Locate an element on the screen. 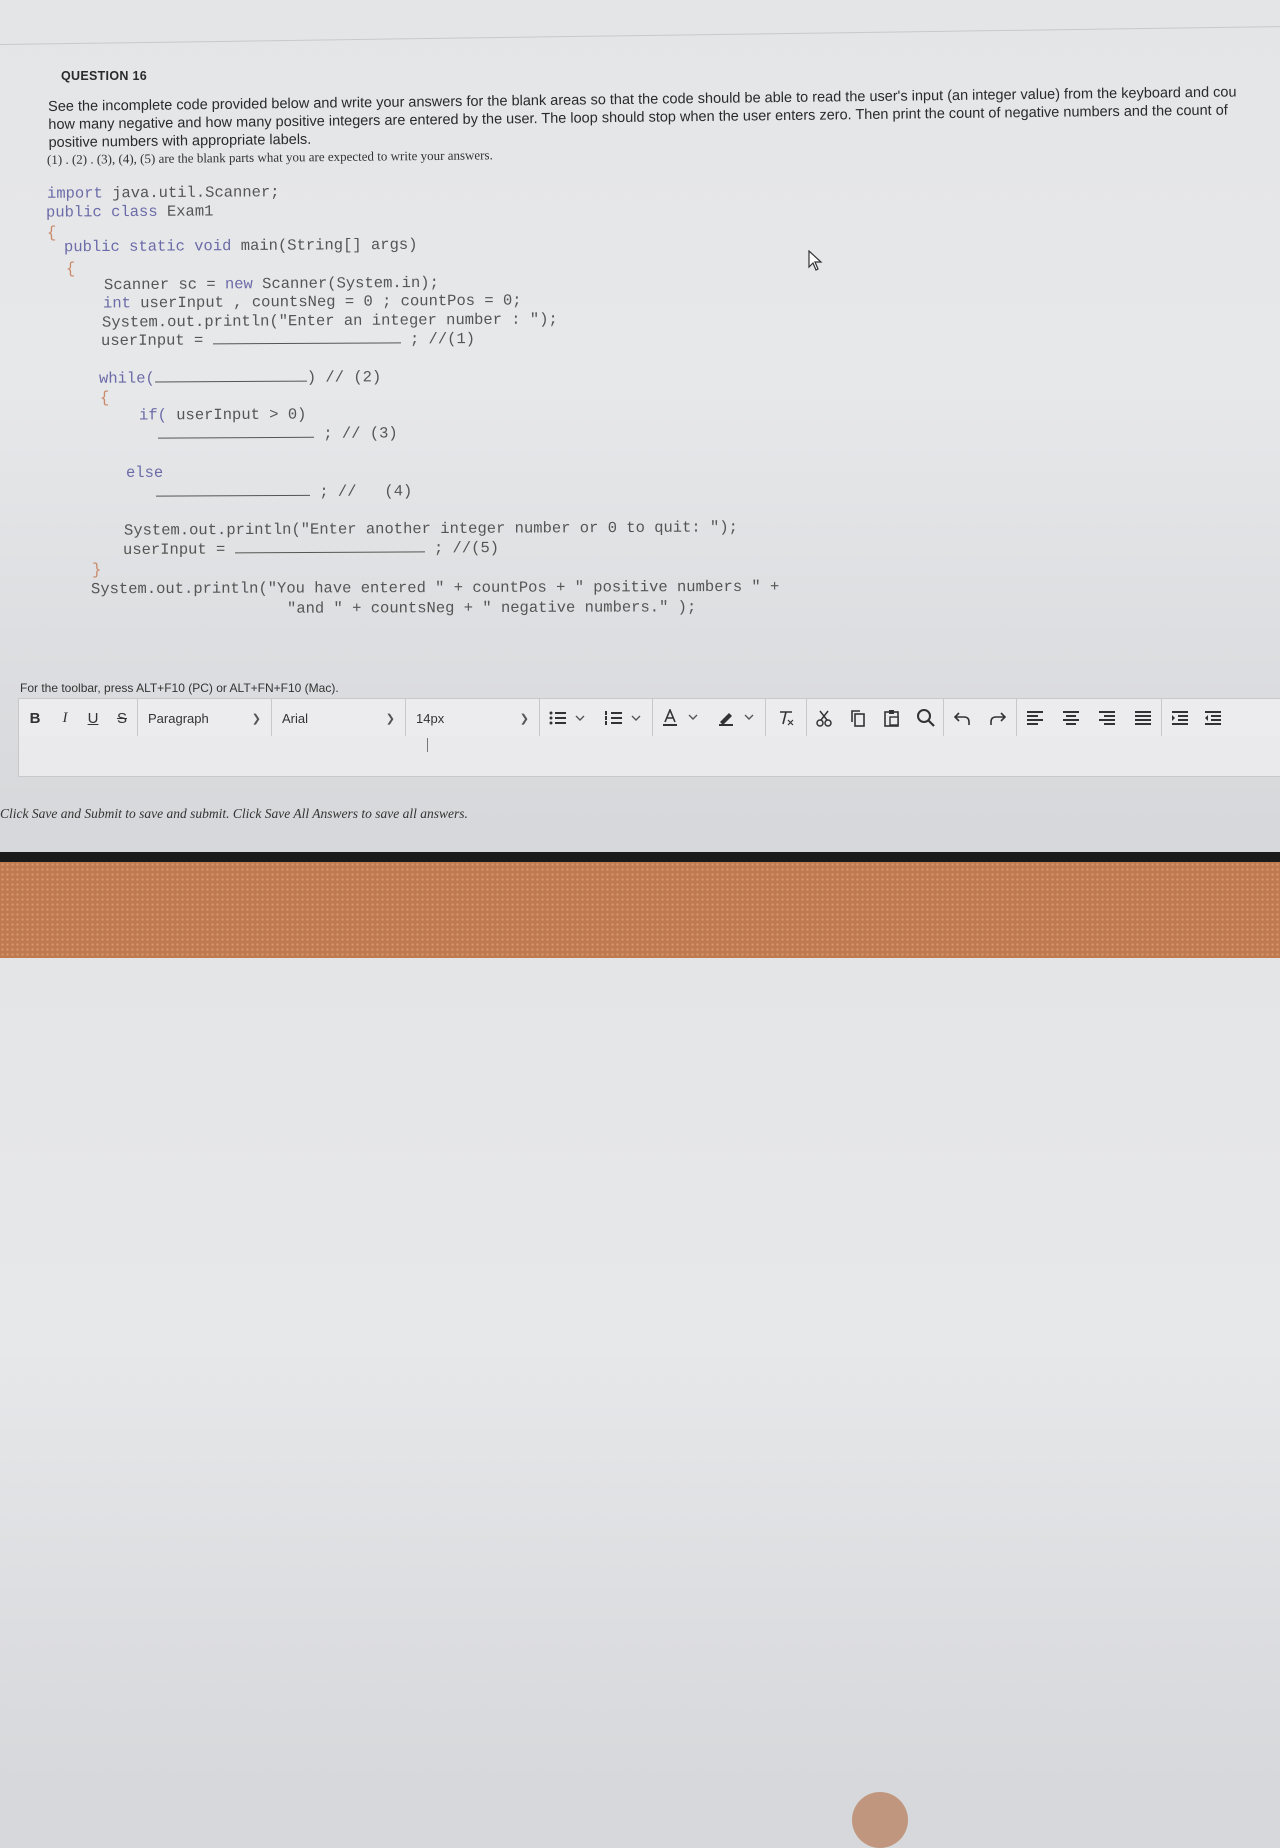  code-keyword: int is located at coordinates (116, 303).